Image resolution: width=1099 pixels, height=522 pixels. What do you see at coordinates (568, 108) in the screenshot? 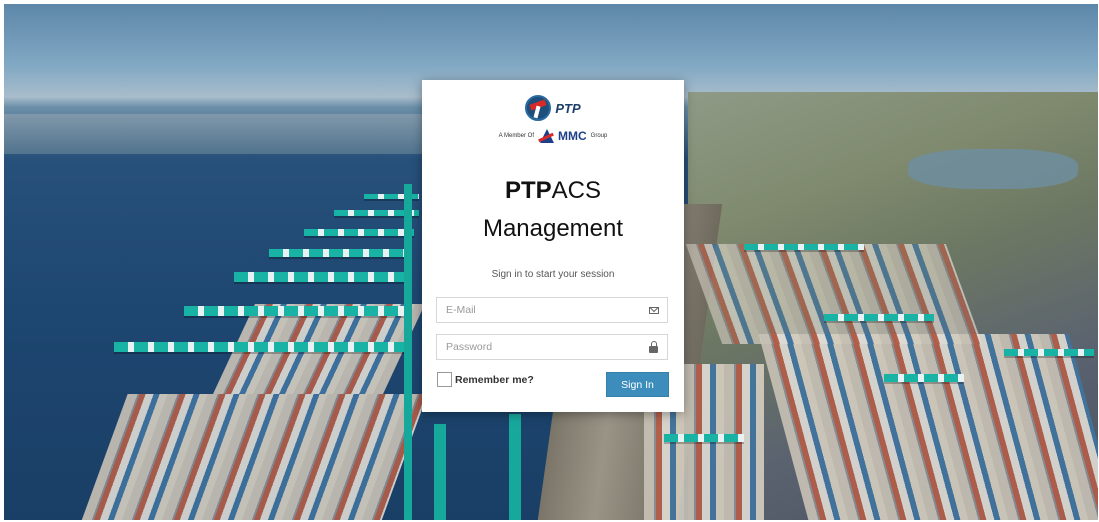
I see `ptp-logo-text: PTP` at bounding box center [568, 108].